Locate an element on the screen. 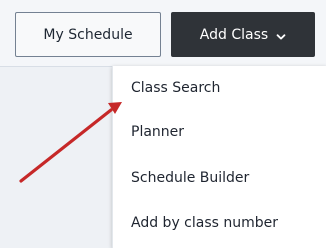 The height and width of the screenshot is (248, 326). chevron-down-icon is located at coordinates (281, 35).